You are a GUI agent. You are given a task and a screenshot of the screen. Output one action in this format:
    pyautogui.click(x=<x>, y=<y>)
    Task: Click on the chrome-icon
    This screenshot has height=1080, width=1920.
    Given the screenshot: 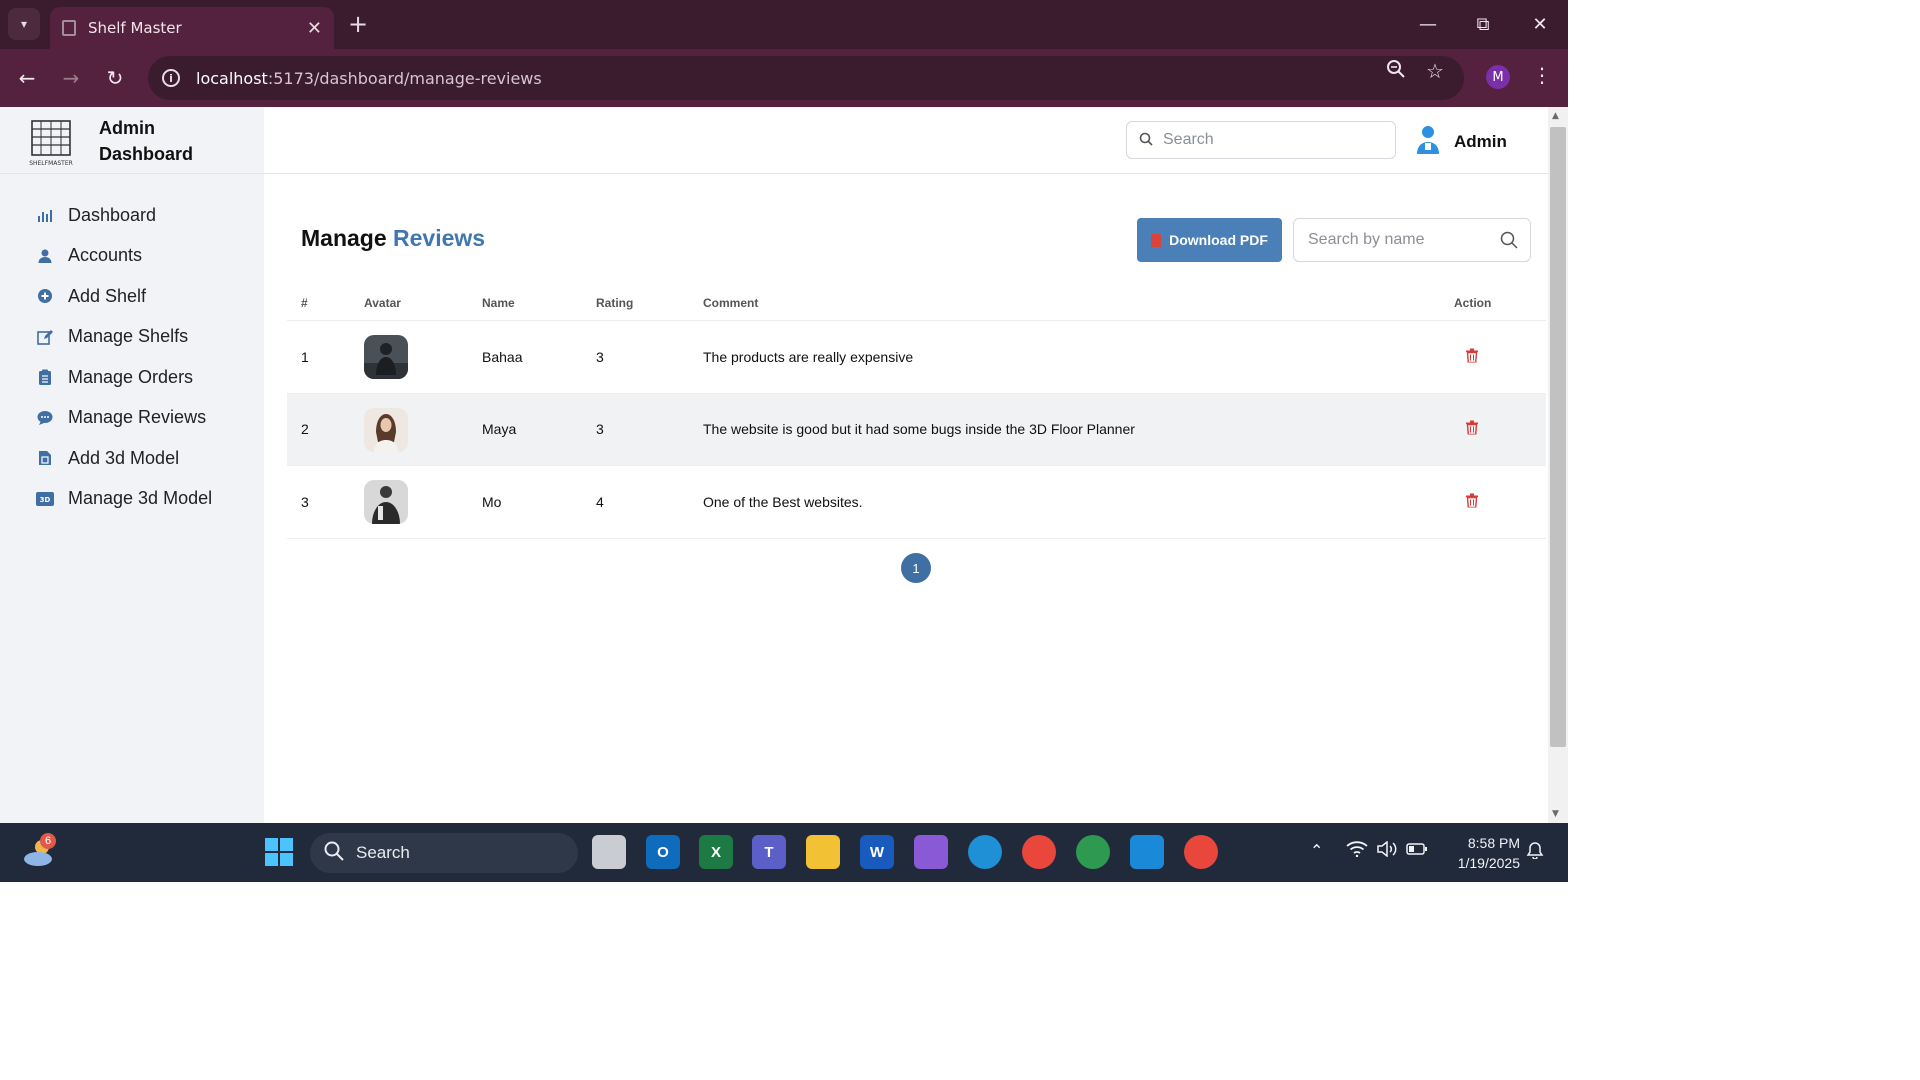 What is the action you would take?
    pyautogui.click(x=1039, y=852)
    